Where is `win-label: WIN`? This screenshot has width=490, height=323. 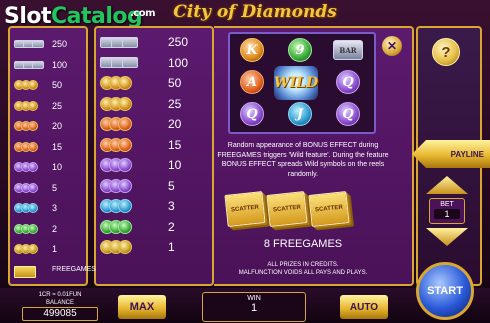 win-label: WIN is located at coordinates (254, 298).